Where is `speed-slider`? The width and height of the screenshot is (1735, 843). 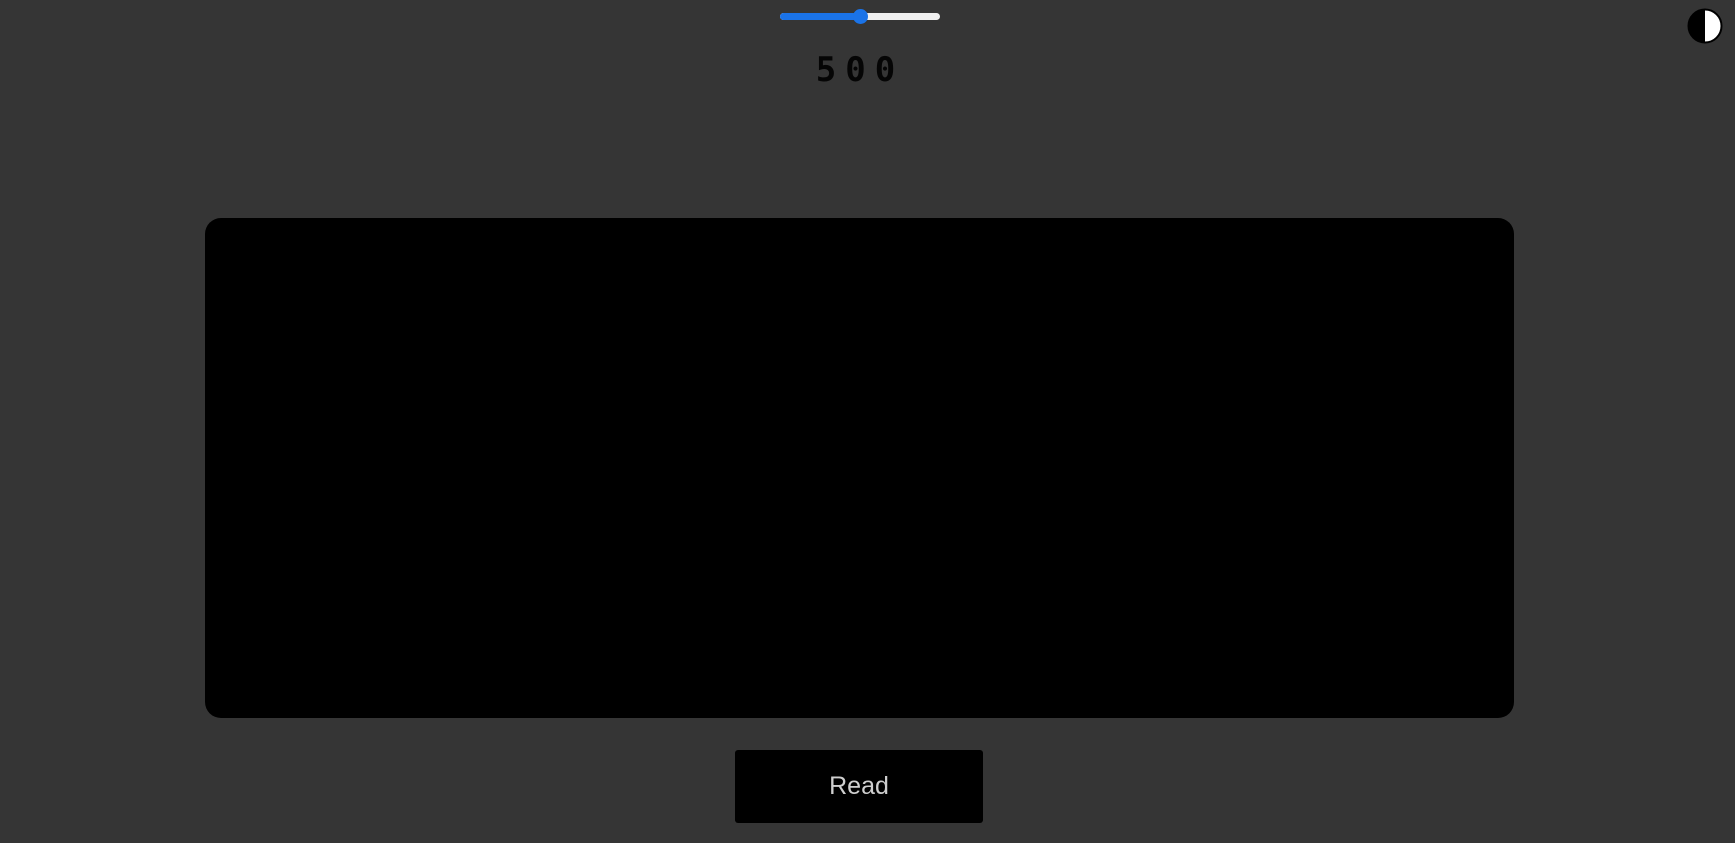 speed-slider is located at coordinates (860, 16).